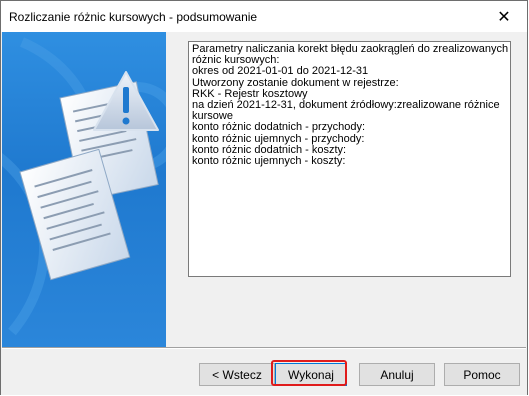 The height and width of the screenshot is (396, 529). I want to click on execute-button-label: Wykonaj, so click(311, 374).